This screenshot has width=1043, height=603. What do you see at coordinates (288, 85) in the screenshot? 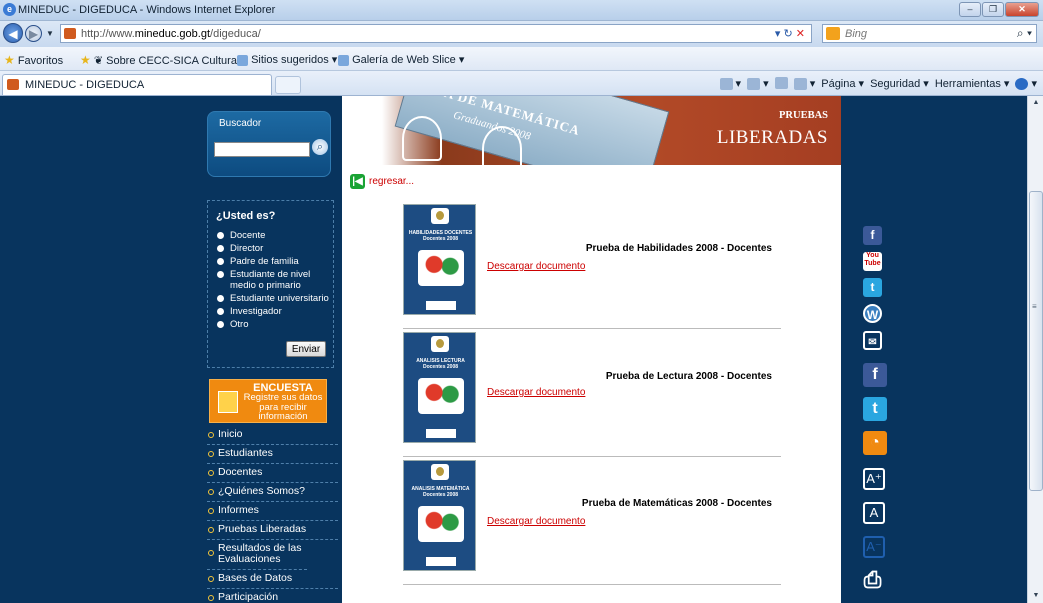
I see `new-tab-button` at bounding box center [288, 85].